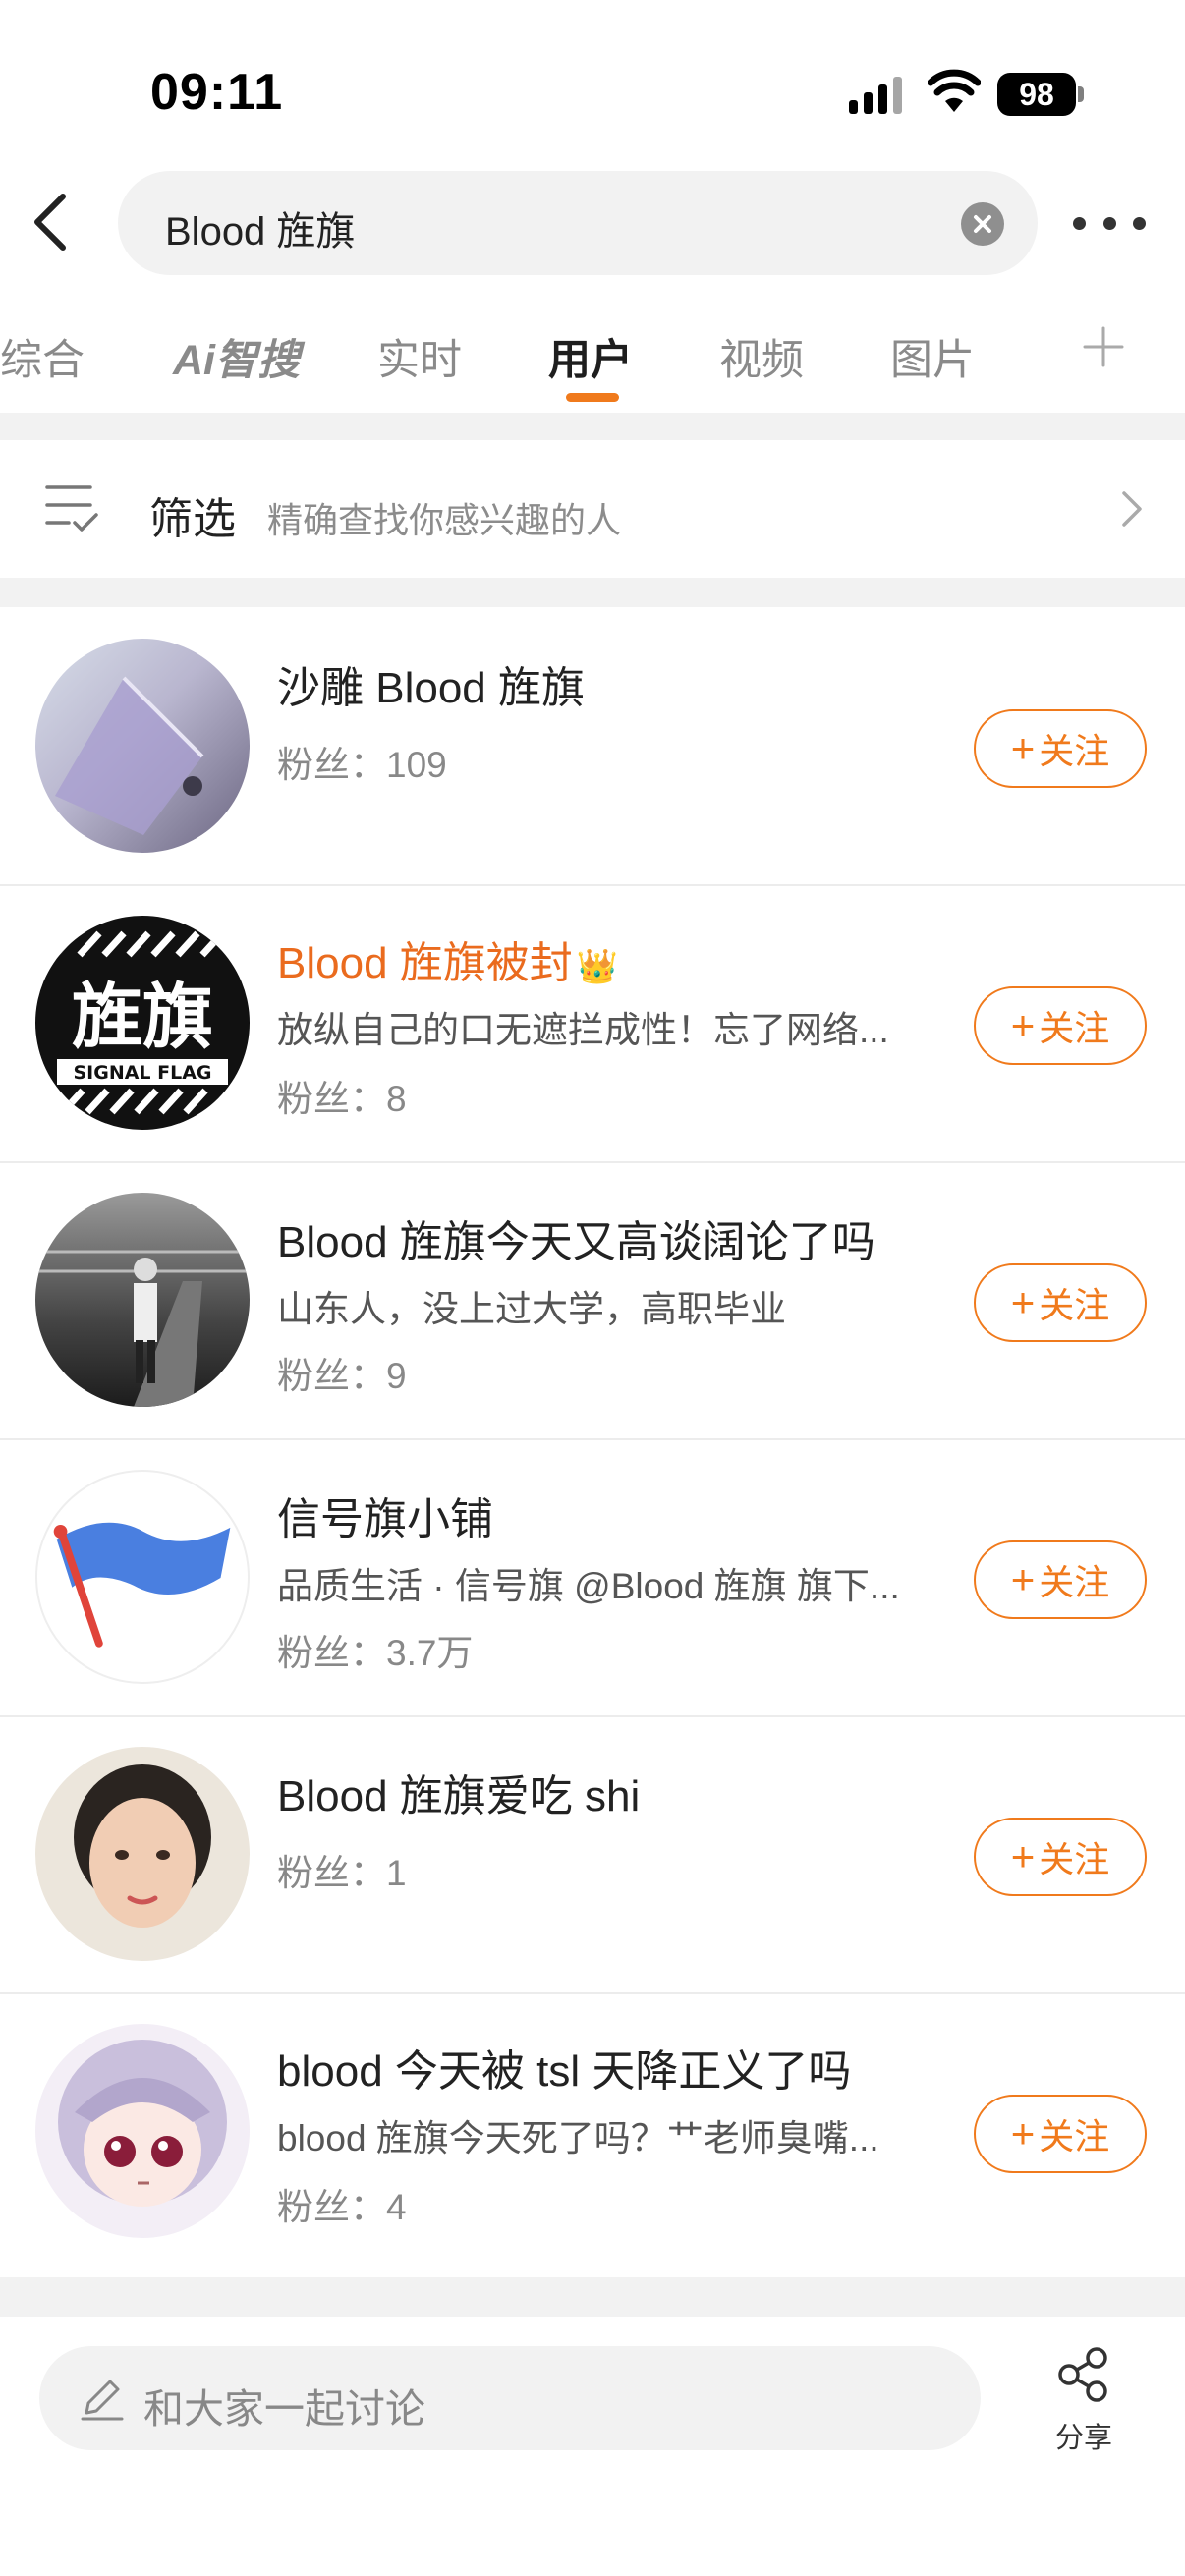 The width and height of the screenshot is (1185, 2576). Describe the element at coordinates (576, 1237) in the screenshot. I see `user-name: Blood 旌旗今天又高谈阔论了吗` at that location.